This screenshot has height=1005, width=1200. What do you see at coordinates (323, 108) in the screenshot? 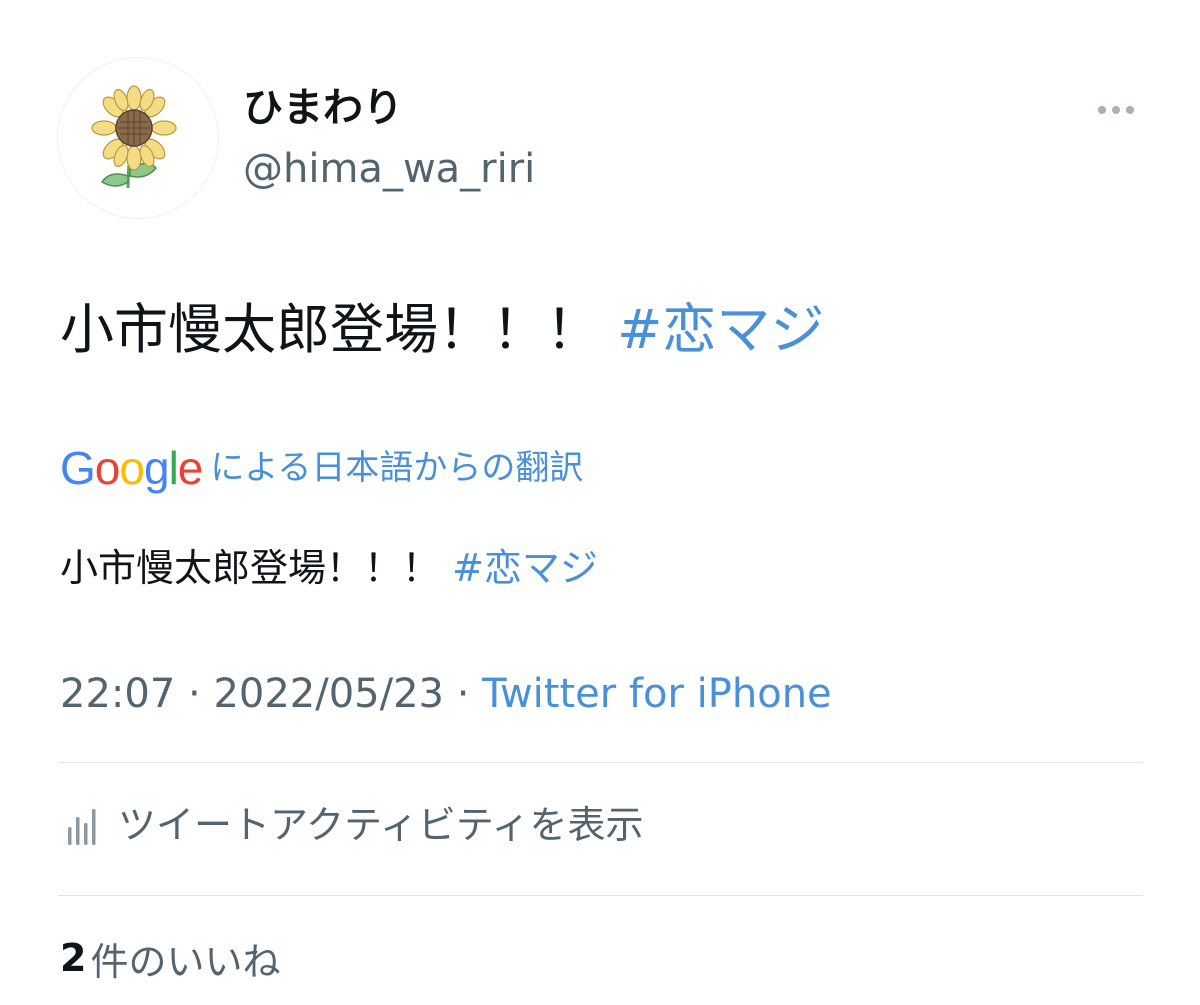
I see `display-name: ひまわり` at bounding box center [323, 108].